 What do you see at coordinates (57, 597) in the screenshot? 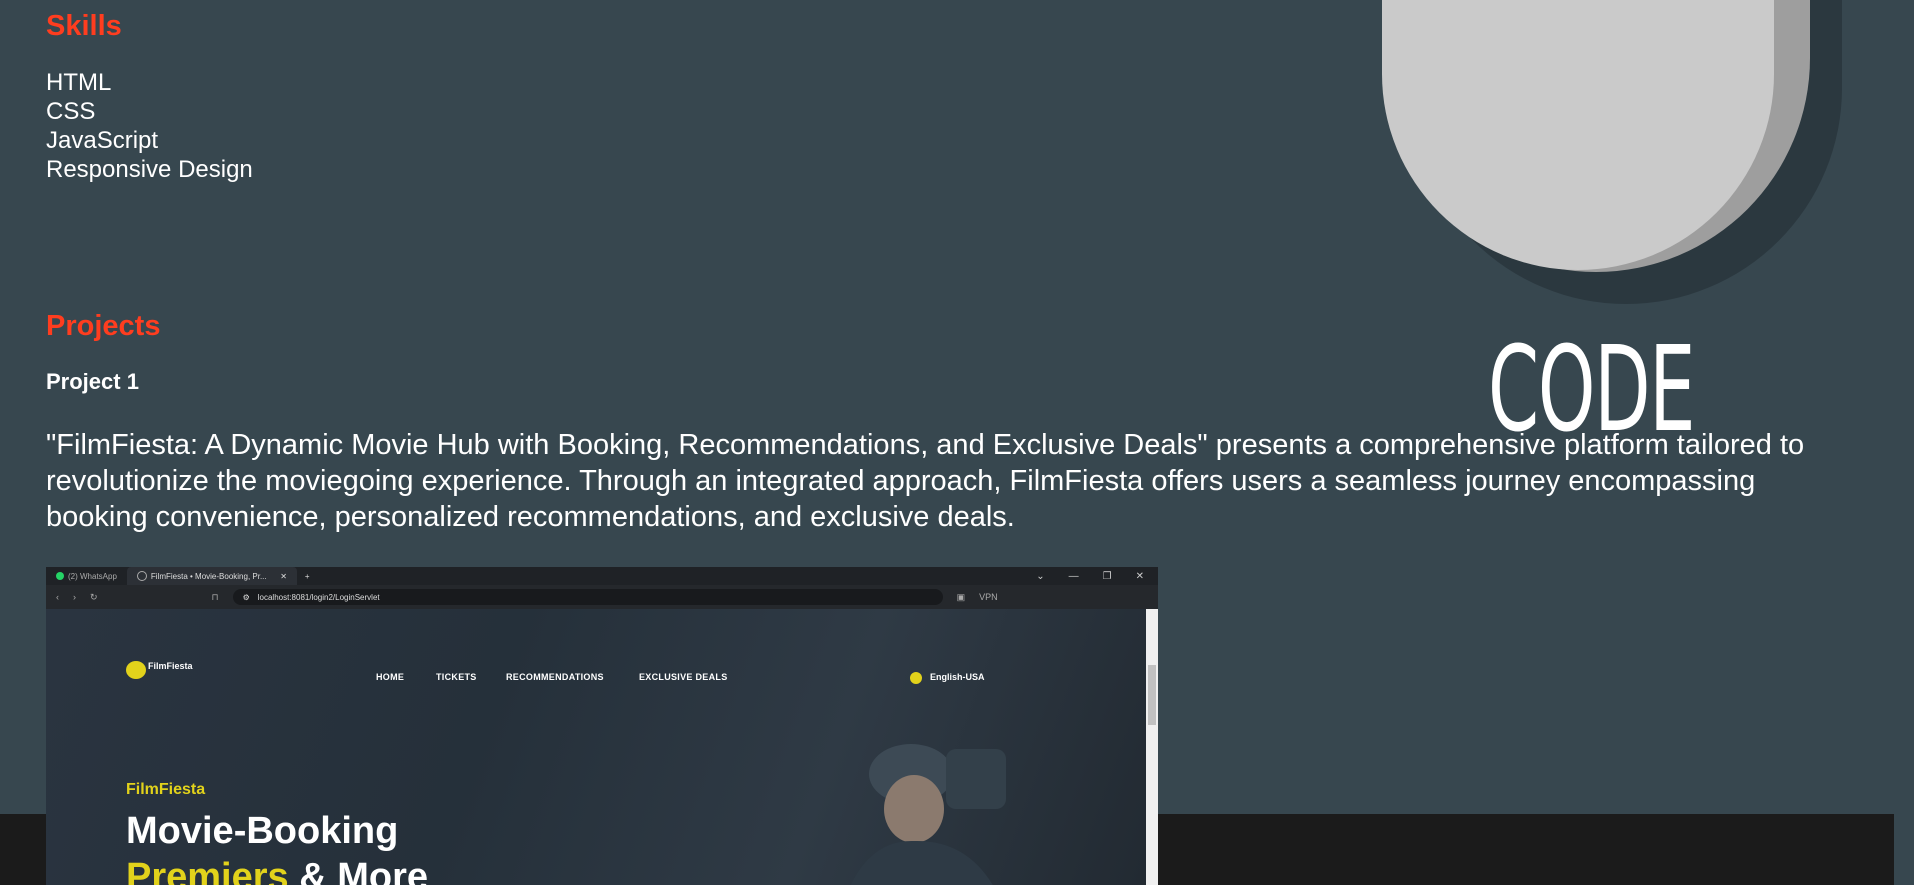
I see `back-icon: ‹` at bounding box center [57, 597].